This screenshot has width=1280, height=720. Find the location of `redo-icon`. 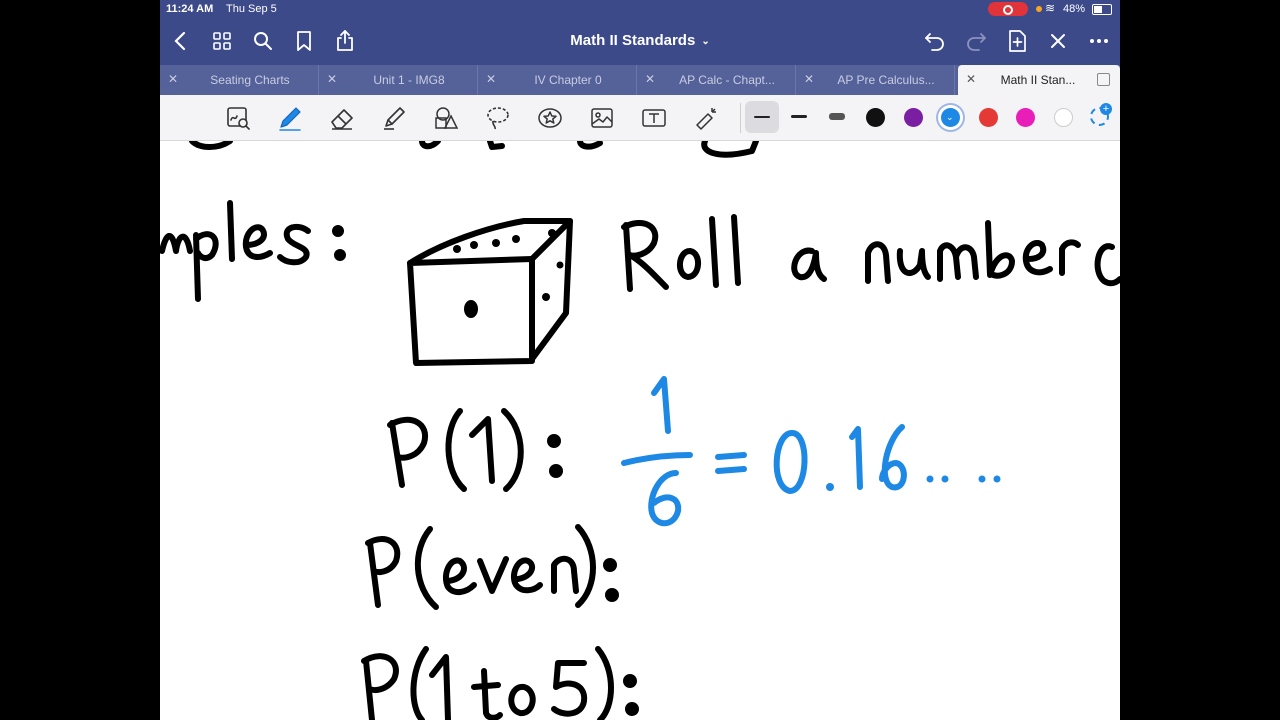

redo-icon is located at coordinates (976, 41).